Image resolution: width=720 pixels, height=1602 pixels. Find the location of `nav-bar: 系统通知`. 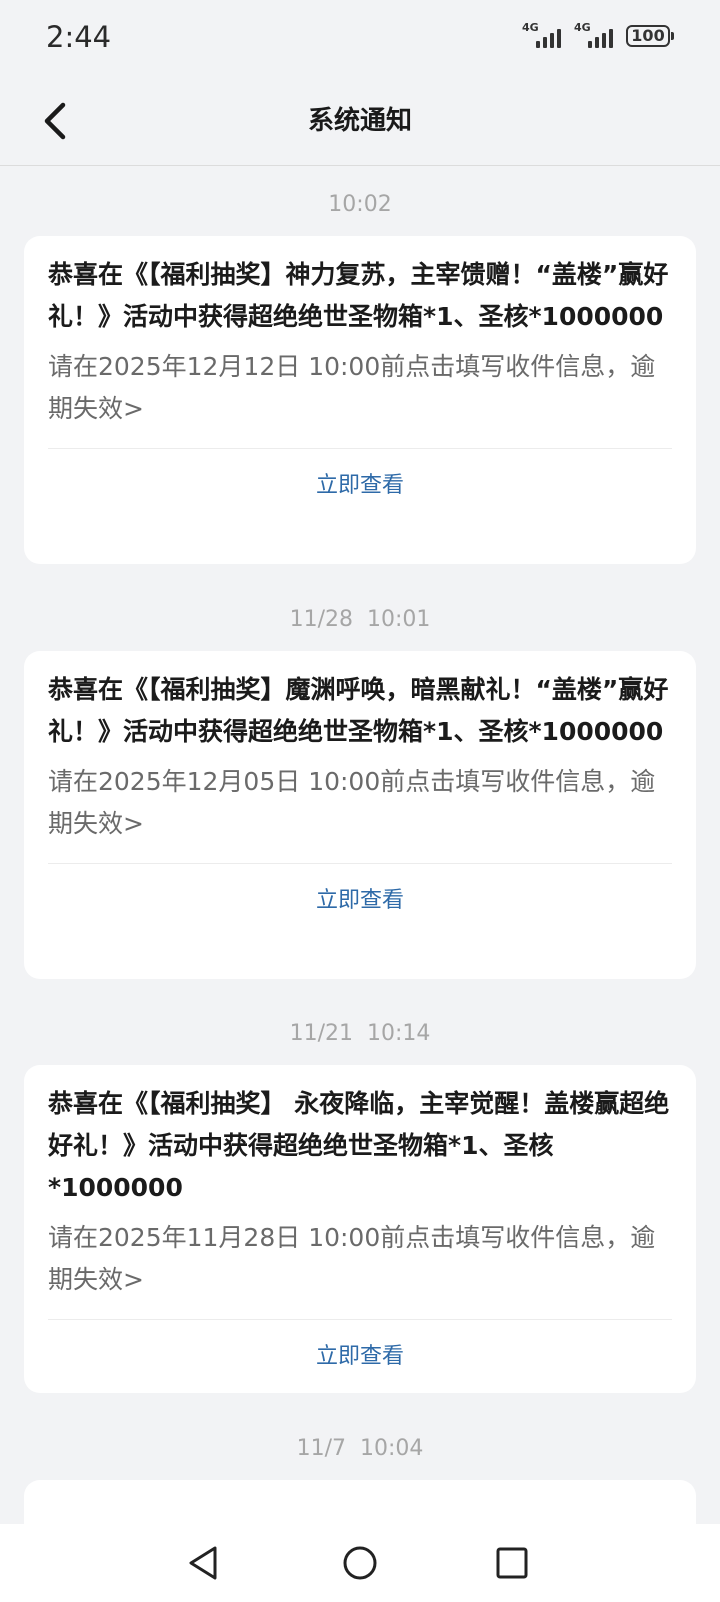

nav-bar: 系统通知 is located at coordinates (360, 122).